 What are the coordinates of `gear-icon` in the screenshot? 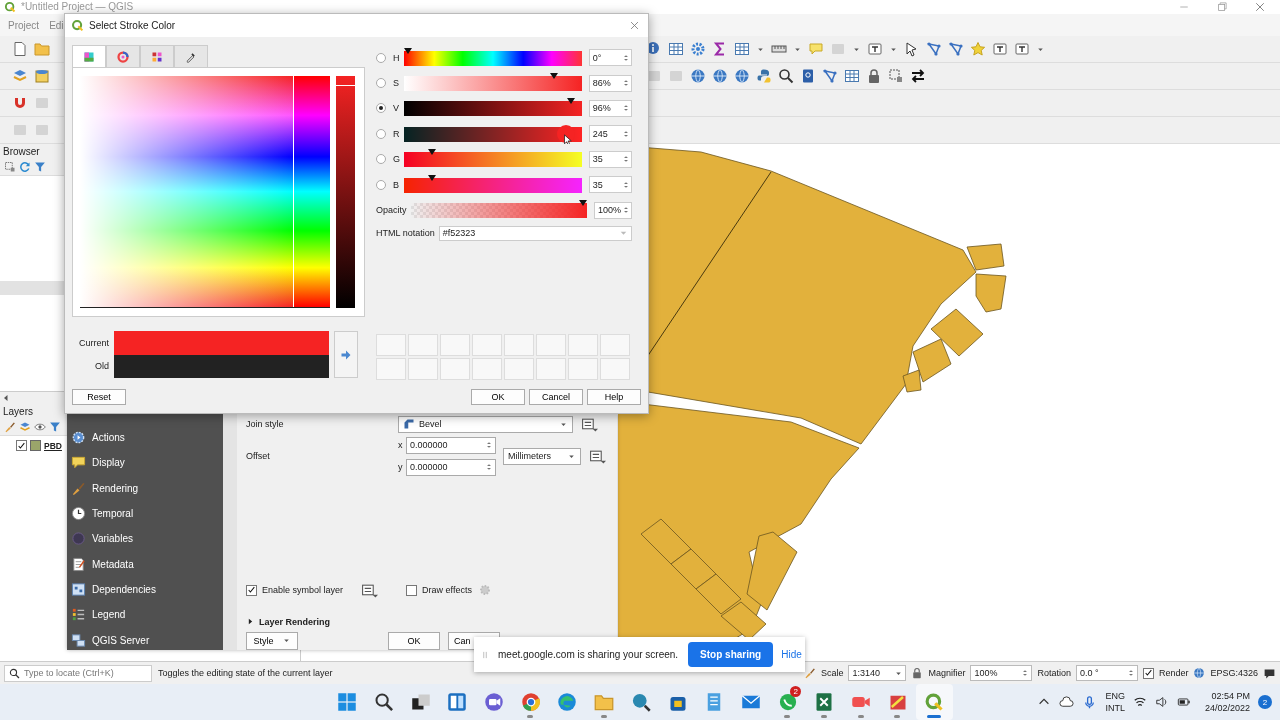 It's located at (698, 49).